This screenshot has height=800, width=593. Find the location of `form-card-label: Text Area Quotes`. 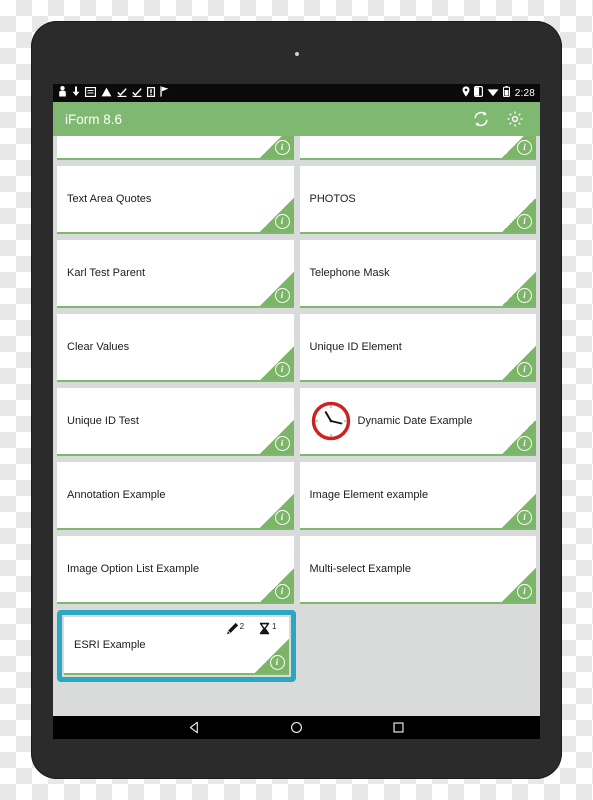

form-card-label: Text Area Quotes is located at coordinates (109, 199).